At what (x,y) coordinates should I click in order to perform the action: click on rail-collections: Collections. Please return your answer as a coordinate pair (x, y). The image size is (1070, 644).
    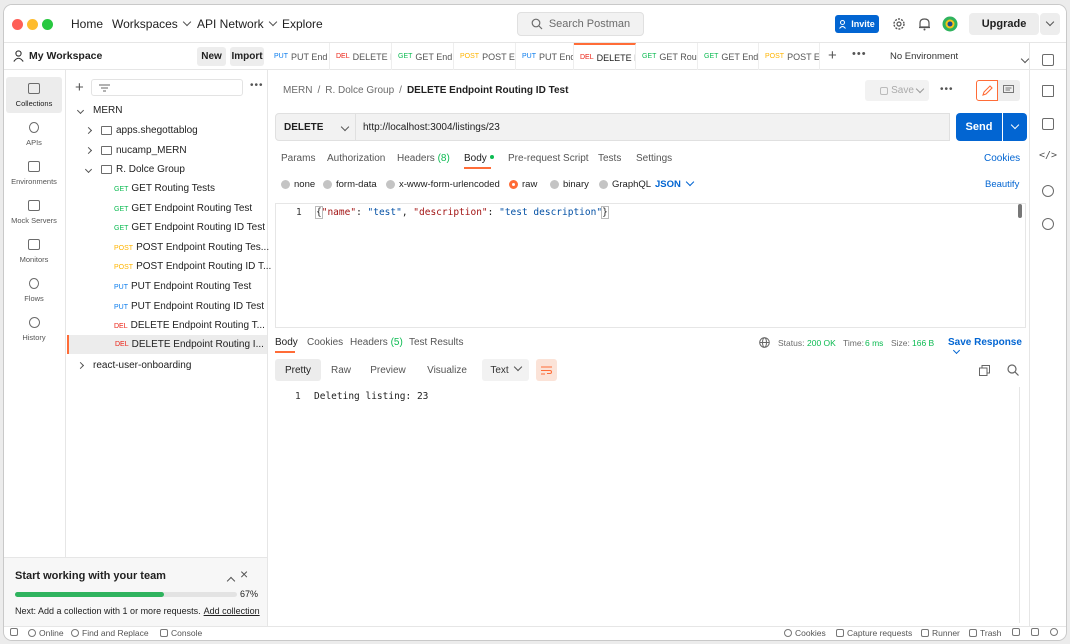
    Looking at the image, I should click on (34, 95).